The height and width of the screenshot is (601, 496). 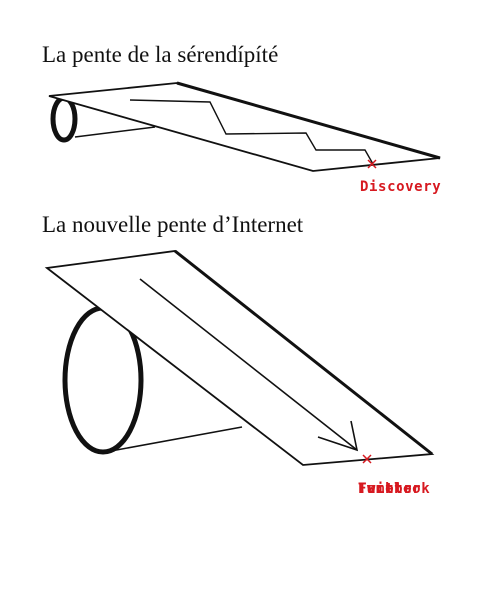 What do you see at coordinates (401, 187) in the screenshot?
I see `discovery-label: Discovery` at bounding box center [401, 187].